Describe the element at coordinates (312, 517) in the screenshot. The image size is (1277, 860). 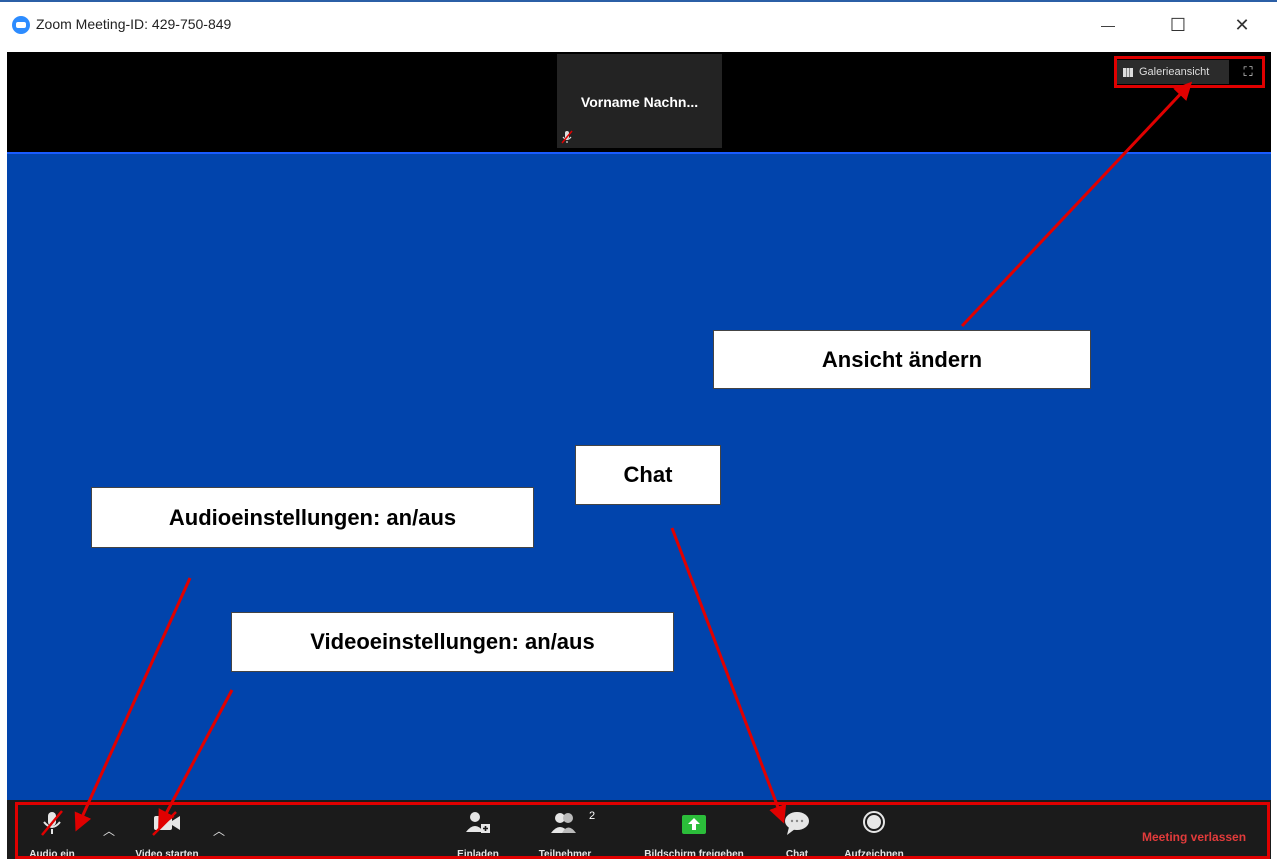
I see `callout-audio-settings: Audioeinstellungen: an/aus` at that location.